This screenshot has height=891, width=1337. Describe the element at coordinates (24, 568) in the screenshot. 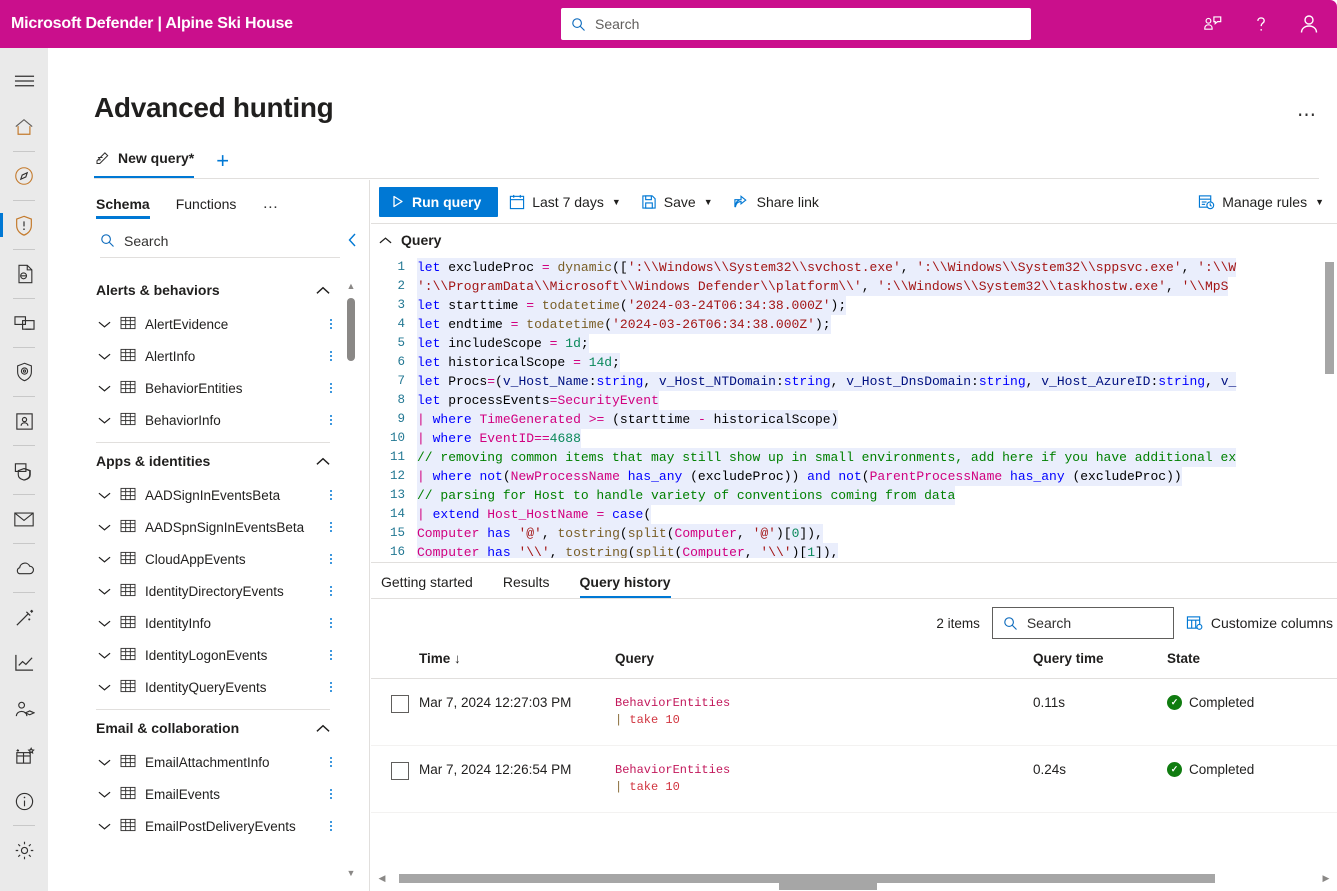

I see `cloud-apps-icon` at that location.